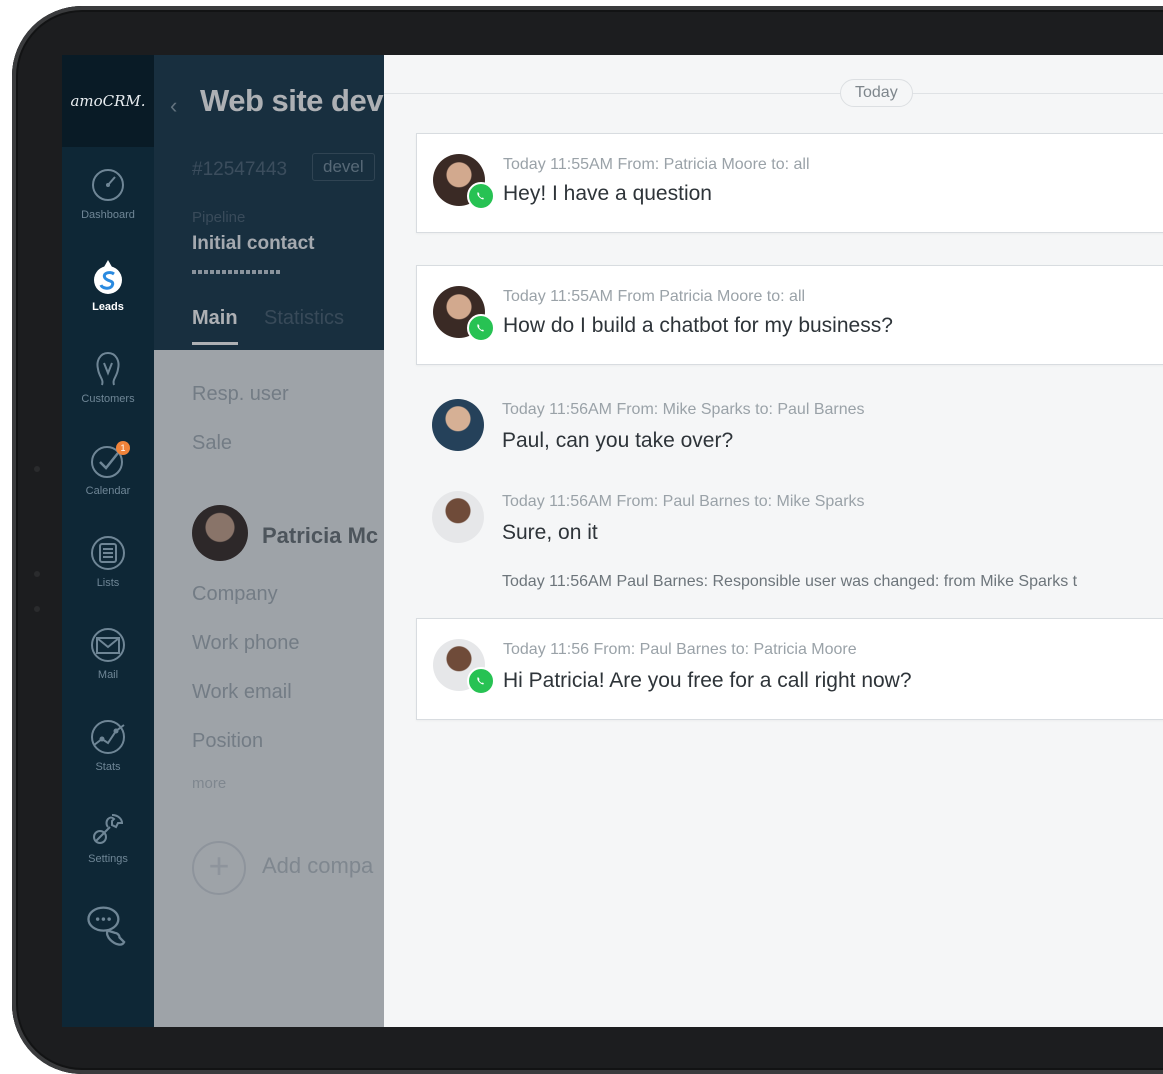 The image size is (1163, 1074). I want to click on app-logo: amoCRM., so click(108, 101).